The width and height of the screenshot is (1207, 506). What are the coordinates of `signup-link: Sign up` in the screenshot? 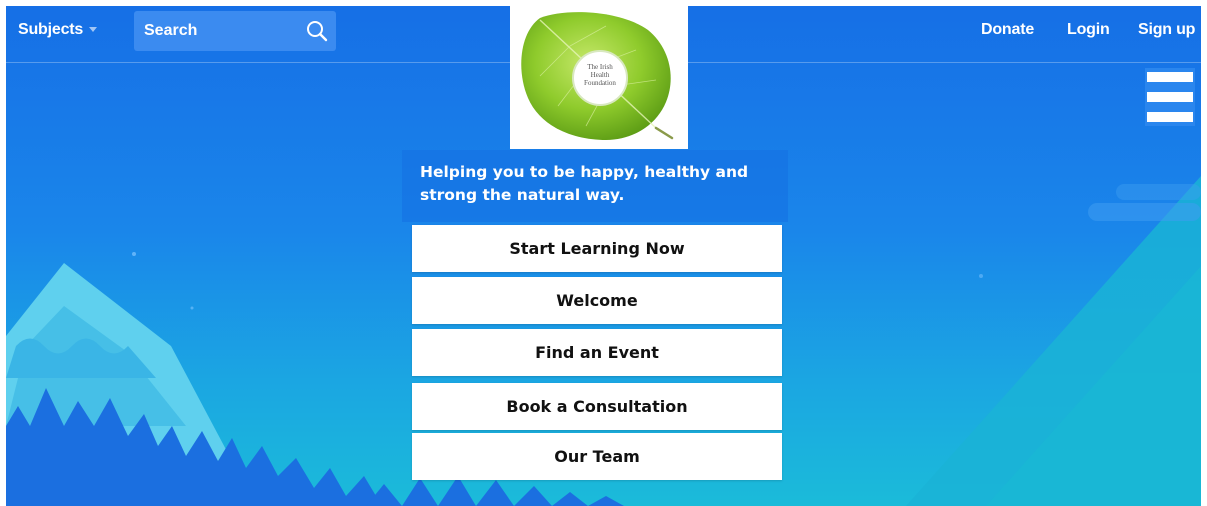 It's located at (1166, 30).